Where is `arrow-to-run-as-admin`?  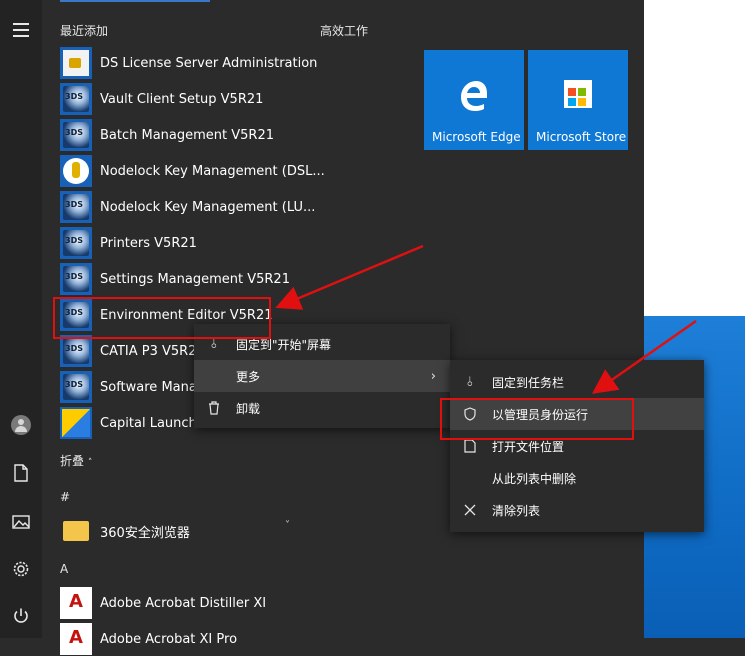
arrow-to-run-as-admin is located at coordinates (644, 356).